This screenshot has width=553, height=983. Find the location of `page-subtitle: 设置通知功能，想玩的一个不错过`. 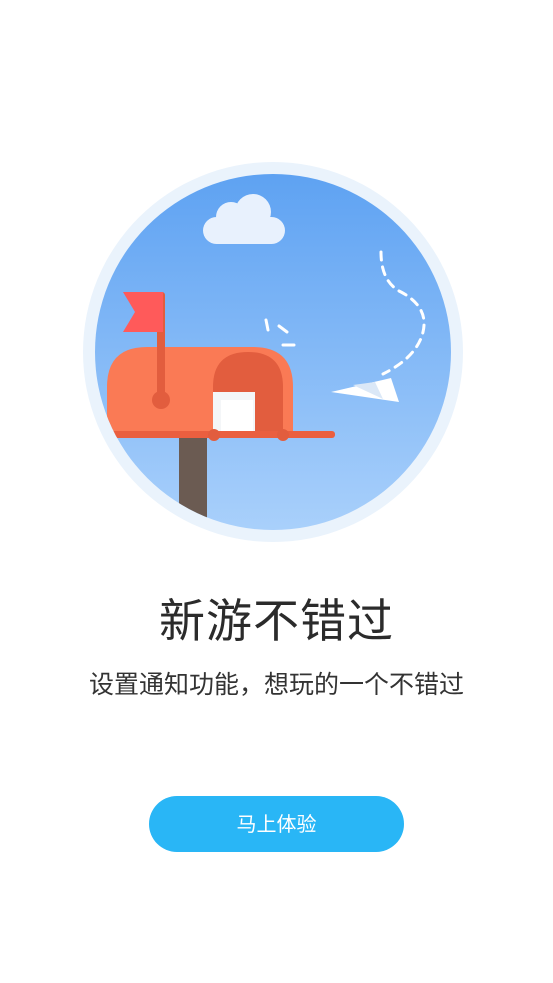

page-subtitle: 设置通知功能，想玩的一个不错过 is located at coordinates (276, 684).